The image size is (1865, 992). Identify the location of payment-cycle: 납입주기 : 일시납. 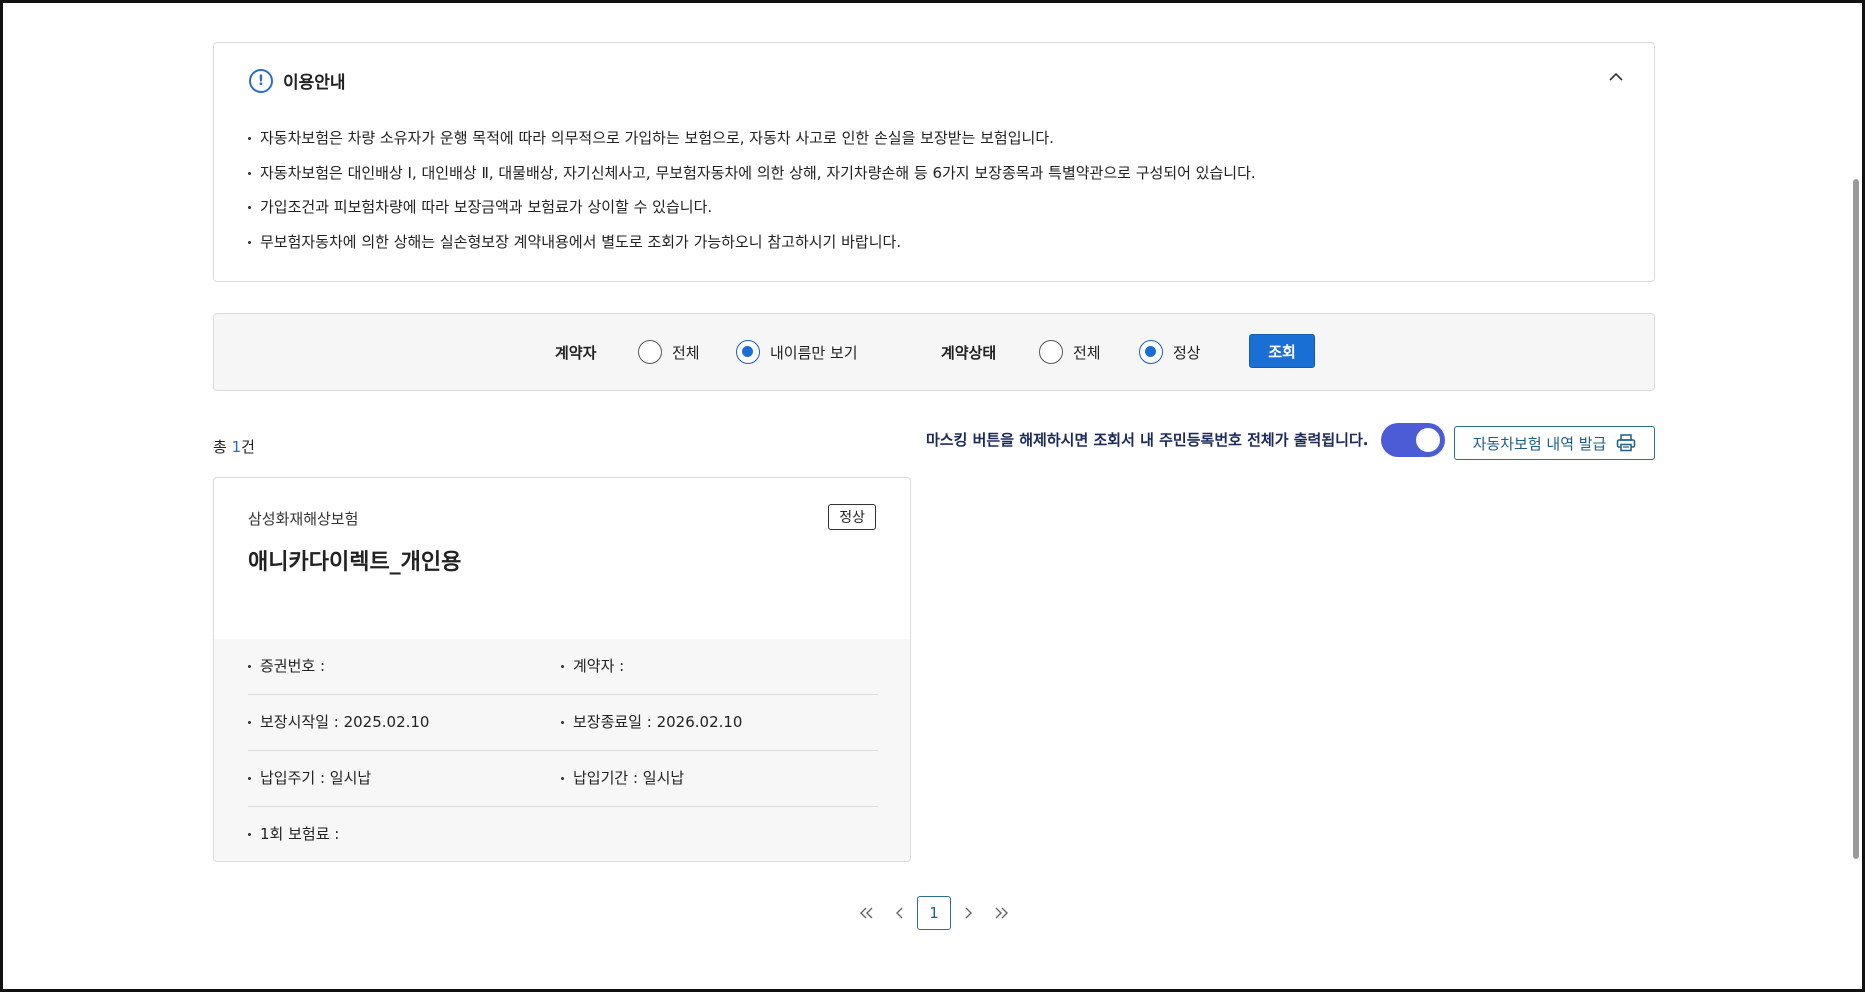
(309, 777).